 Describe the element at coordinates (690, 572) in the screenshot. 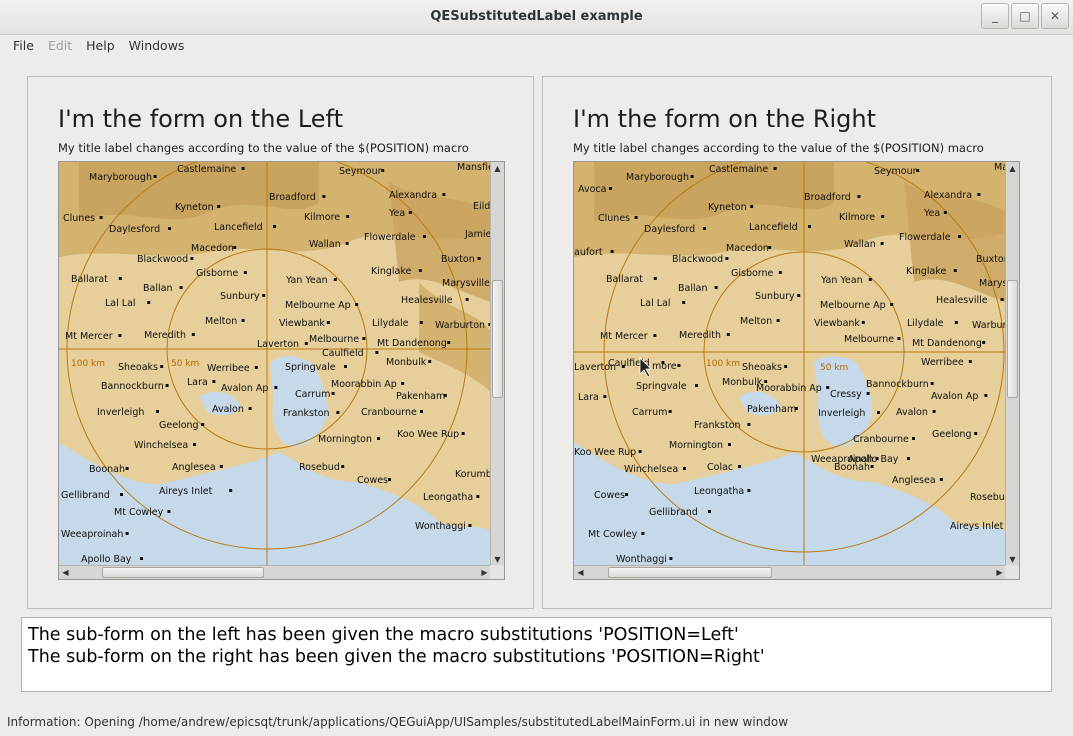

I see `right-hscroll-thumb` at that location.